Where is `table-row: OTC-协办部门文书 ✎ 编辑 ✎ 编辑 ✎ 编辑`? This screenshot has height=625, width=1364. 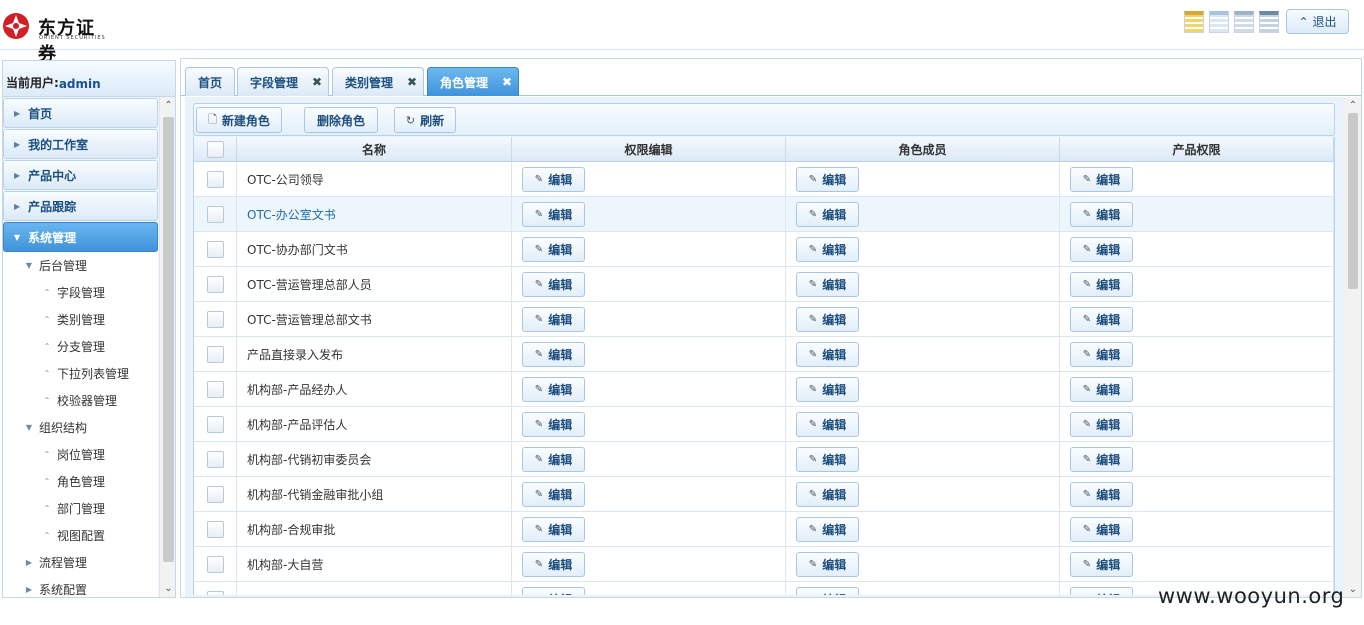
table-row: OTC-协办部门文书 ✎ 编辑 ✎ 编辑 ✎ 编辑 is located at coordinates (764, 249).